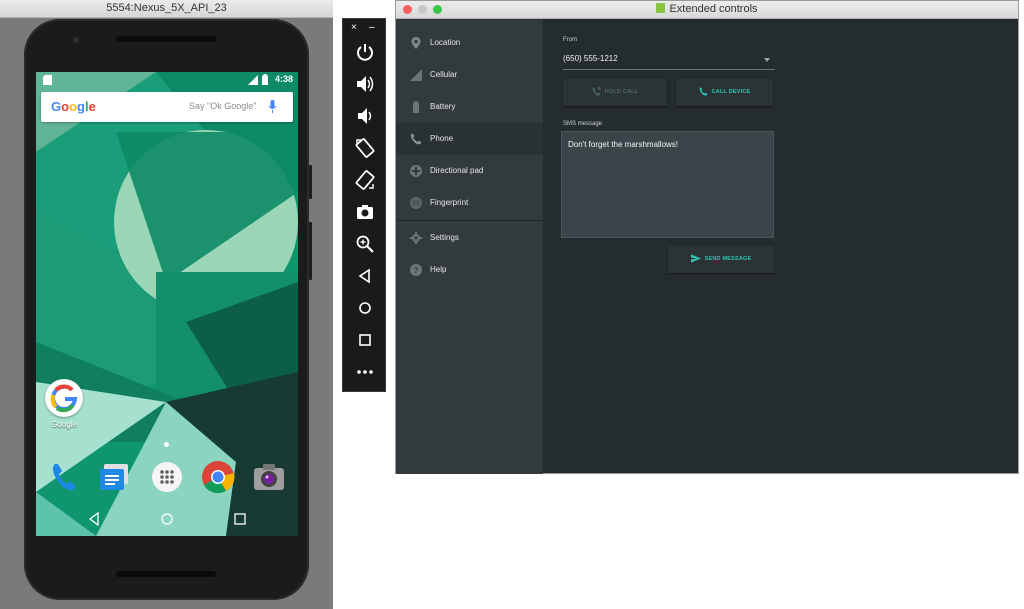 Image resolution: width=1024 pixels, height=609 pixels. I want to click on top-speaker, so click(166, 39).